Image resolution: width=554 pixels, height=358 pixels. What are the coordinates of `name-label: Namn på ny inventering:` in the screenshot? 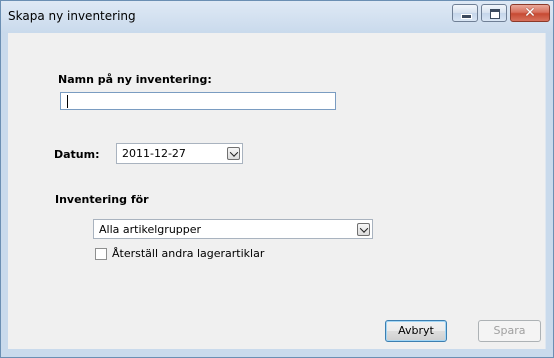 It's located at (135, 79).